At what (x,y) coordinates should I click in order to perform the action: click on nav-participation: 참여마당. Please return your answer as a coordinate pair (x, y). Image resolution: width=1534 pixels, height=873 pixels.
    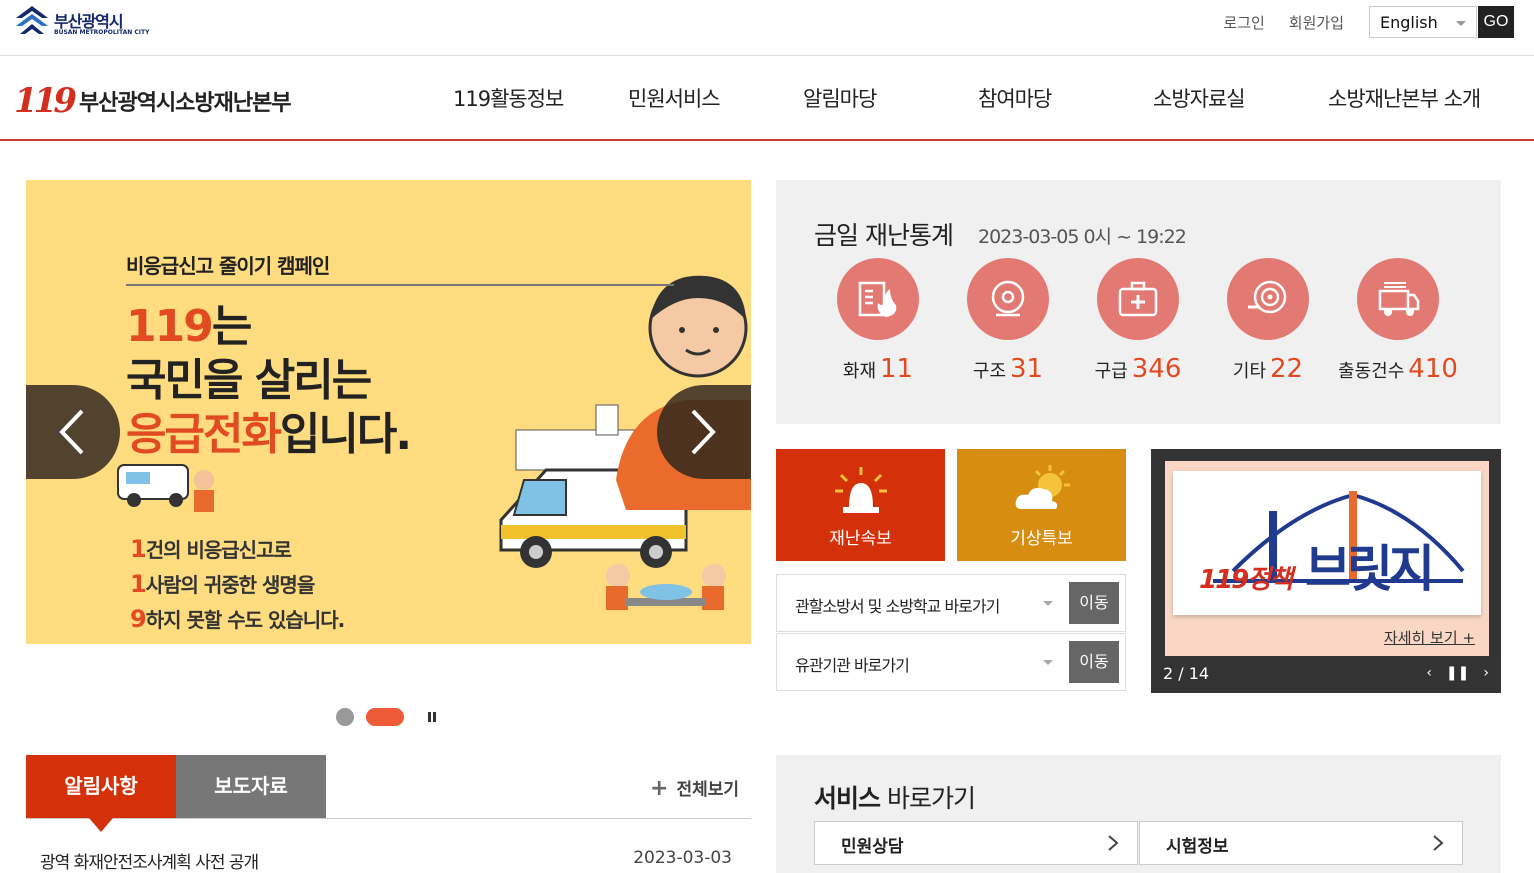
    Looking at the image, I should click on (1015, 98).